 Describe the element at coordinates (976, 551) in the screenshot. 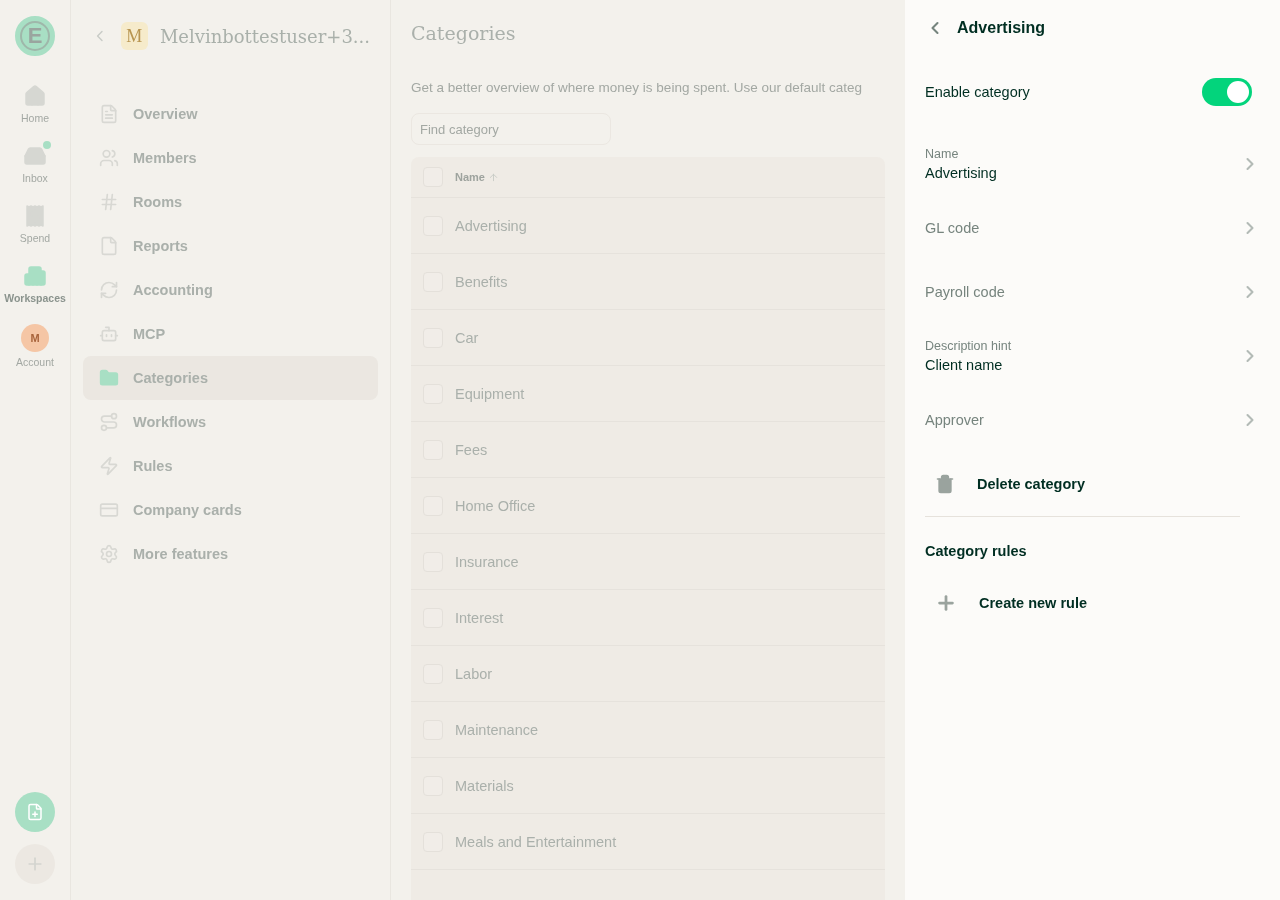

I see `section-title: Category rules` at that location.